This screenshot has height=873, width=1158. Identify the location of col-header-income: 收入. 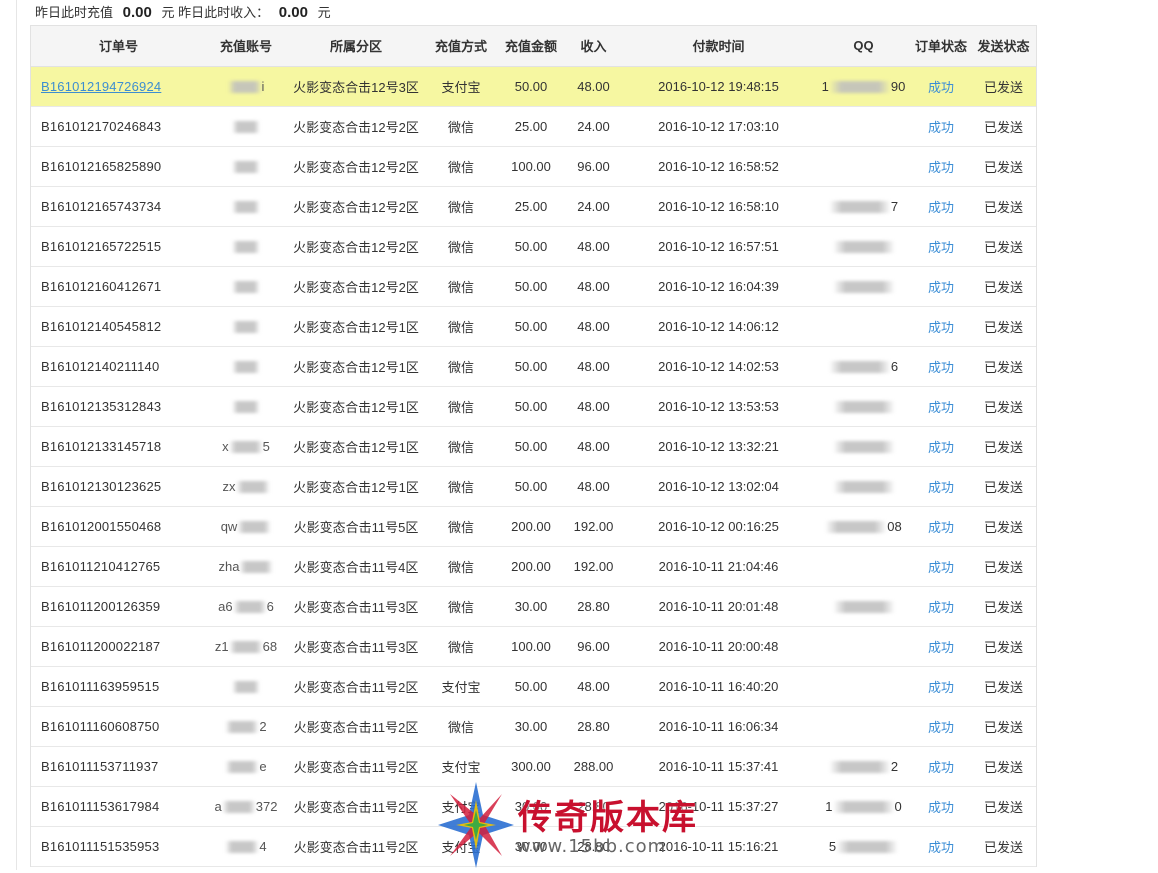
(593, 46).